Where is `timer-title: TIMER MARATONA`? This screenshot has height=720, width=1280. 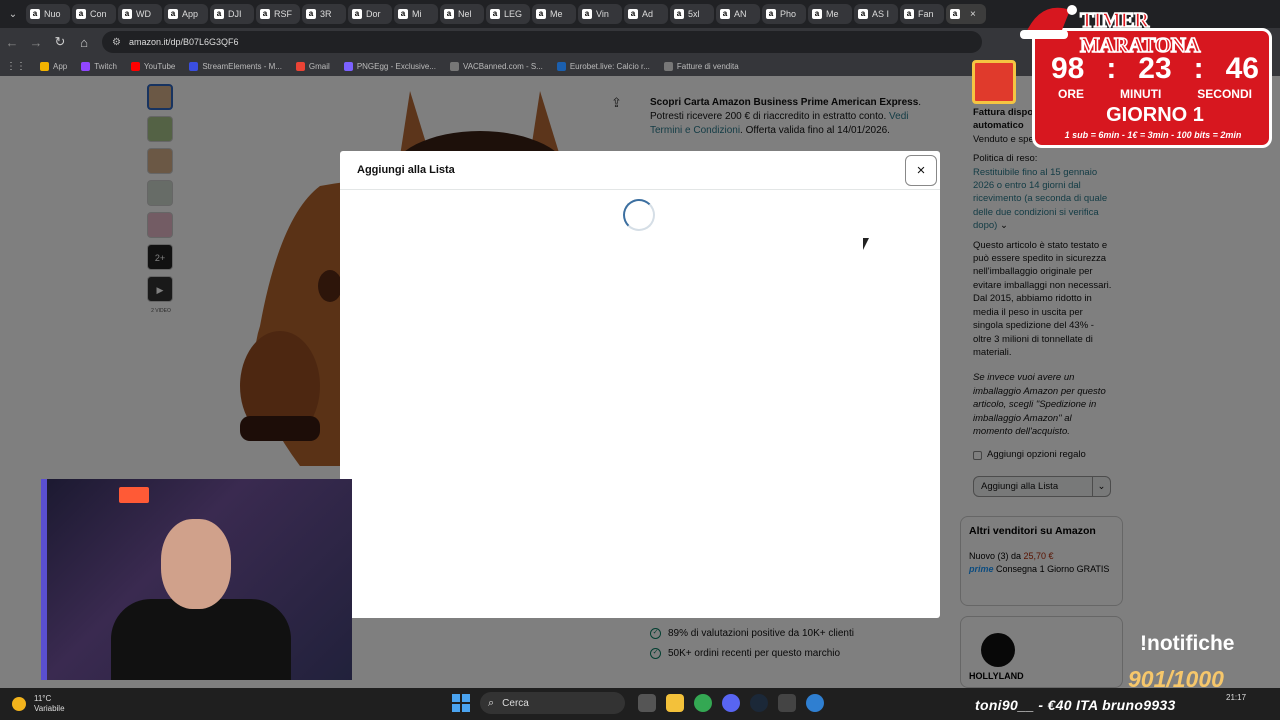 timer-title: TIMER MARATONA is located at coordinates (1140, 32).